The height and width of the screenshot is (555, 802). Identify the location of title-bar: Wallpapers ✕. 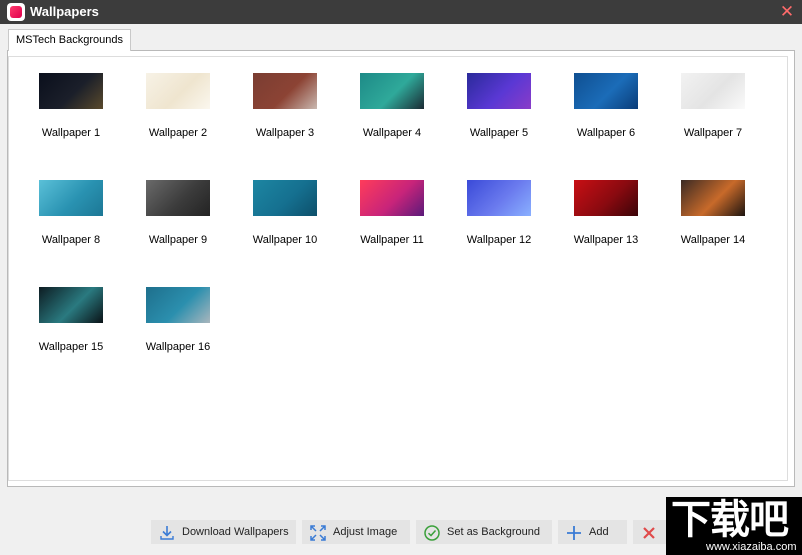
(401, 12).